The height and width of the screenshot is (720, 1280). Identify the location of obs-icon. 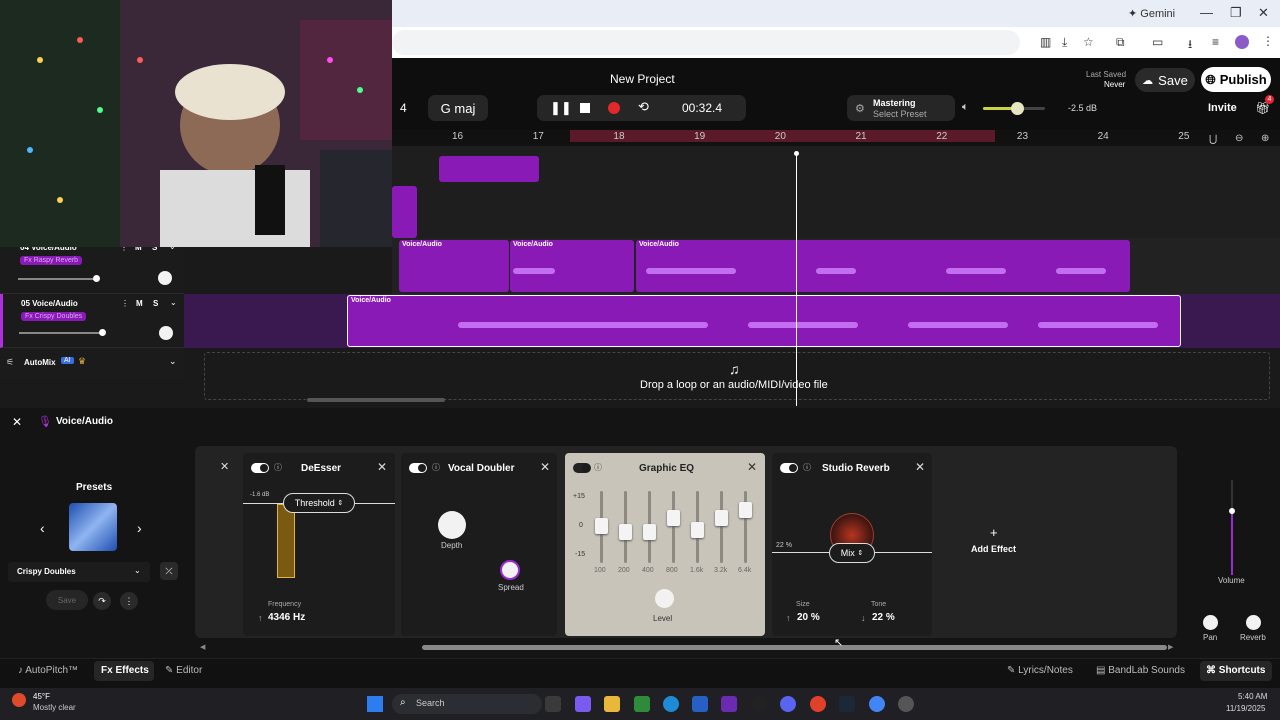
(759, 704).